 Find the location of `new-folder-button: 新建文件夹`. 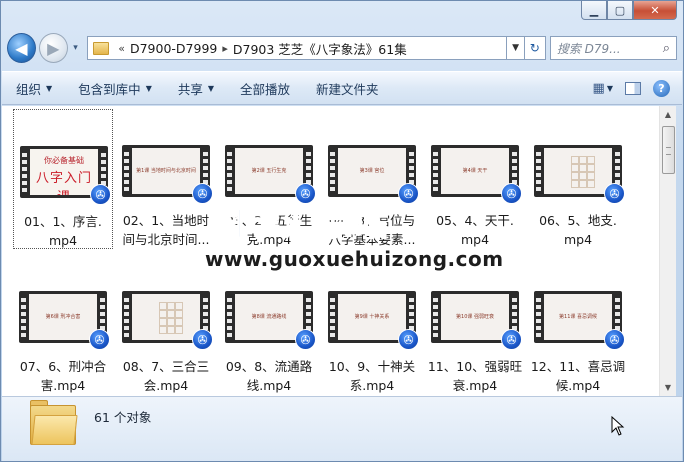

new-folder-button: 新建文件夹 is located at coordinates (347, 88).